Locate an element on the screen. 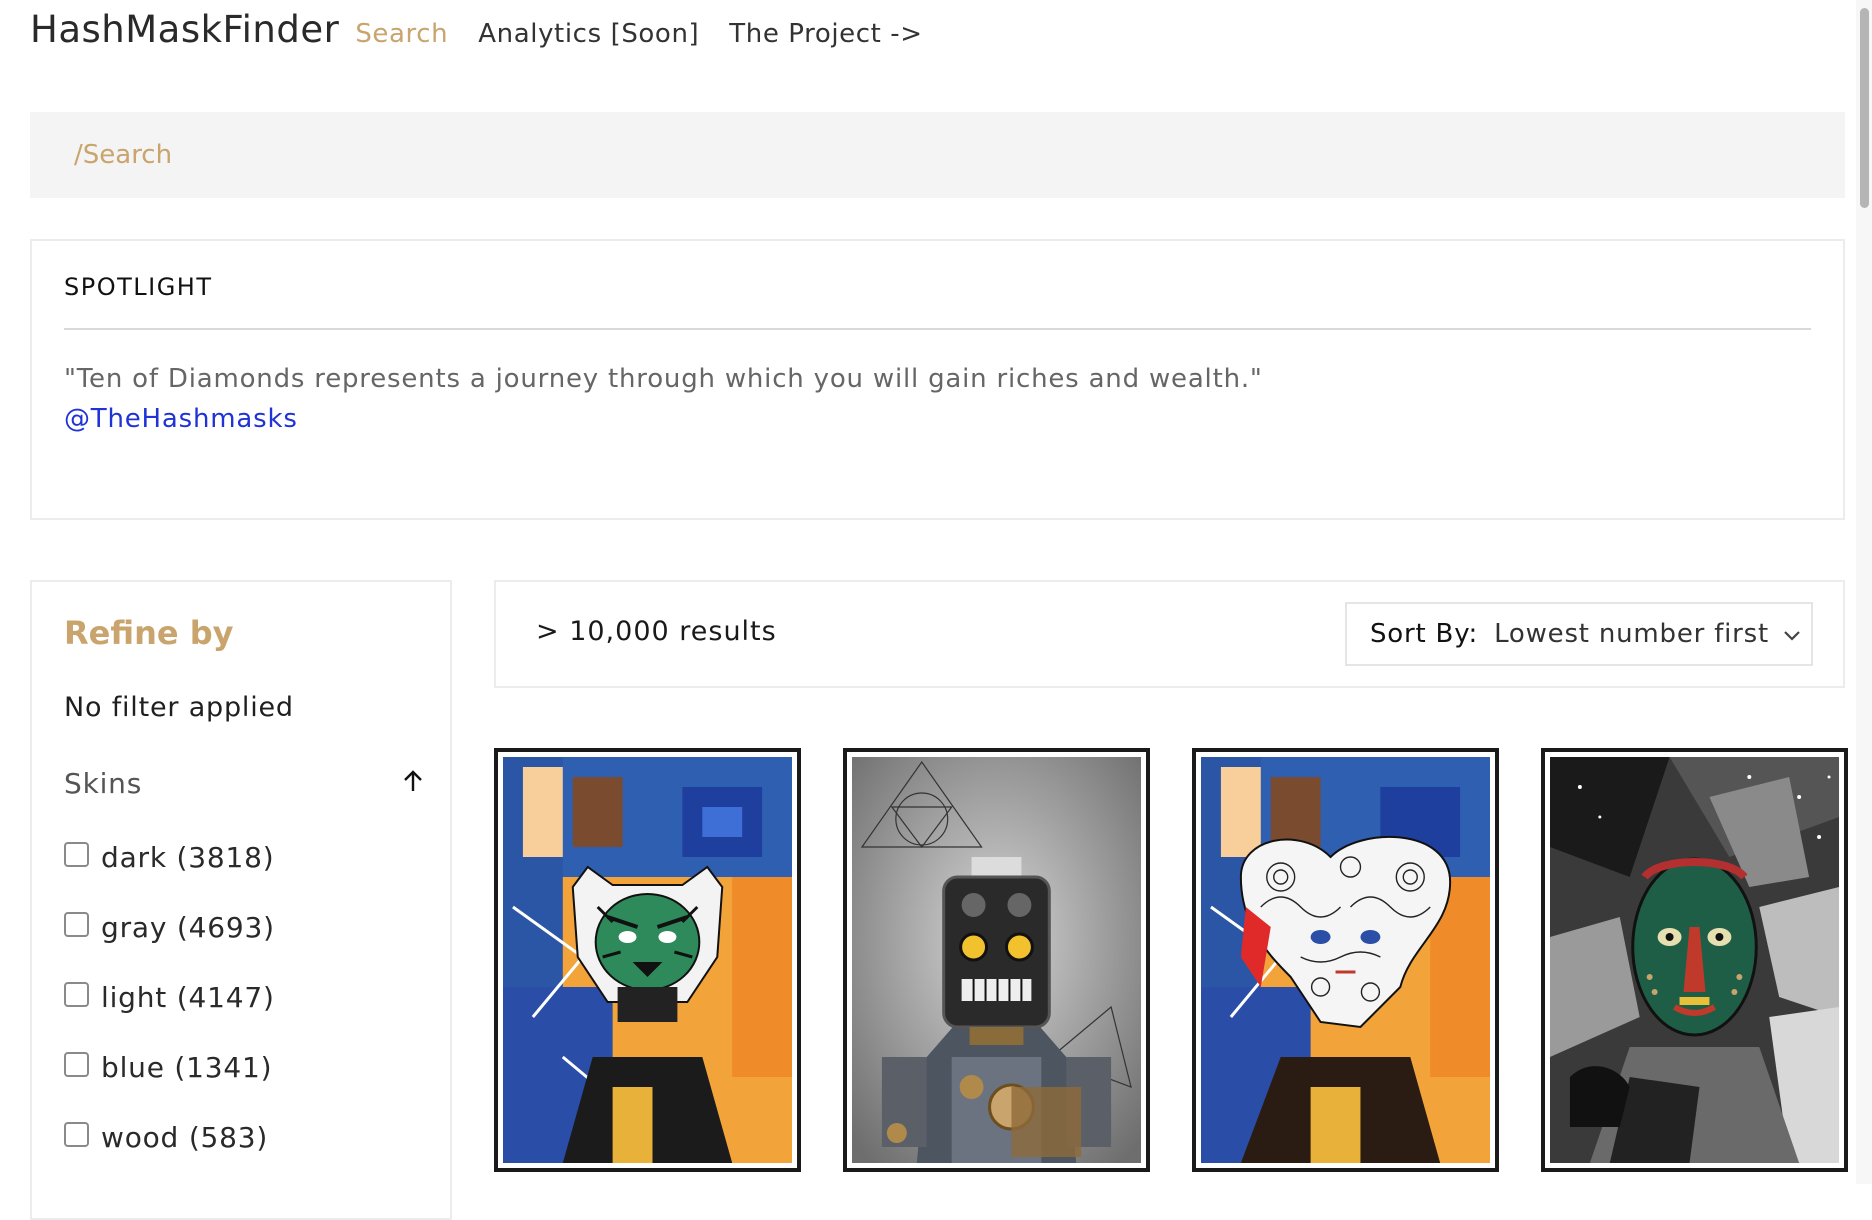 The image size is (1872, 1220). robot-mask-artwork is located at coordinates (996, 960).